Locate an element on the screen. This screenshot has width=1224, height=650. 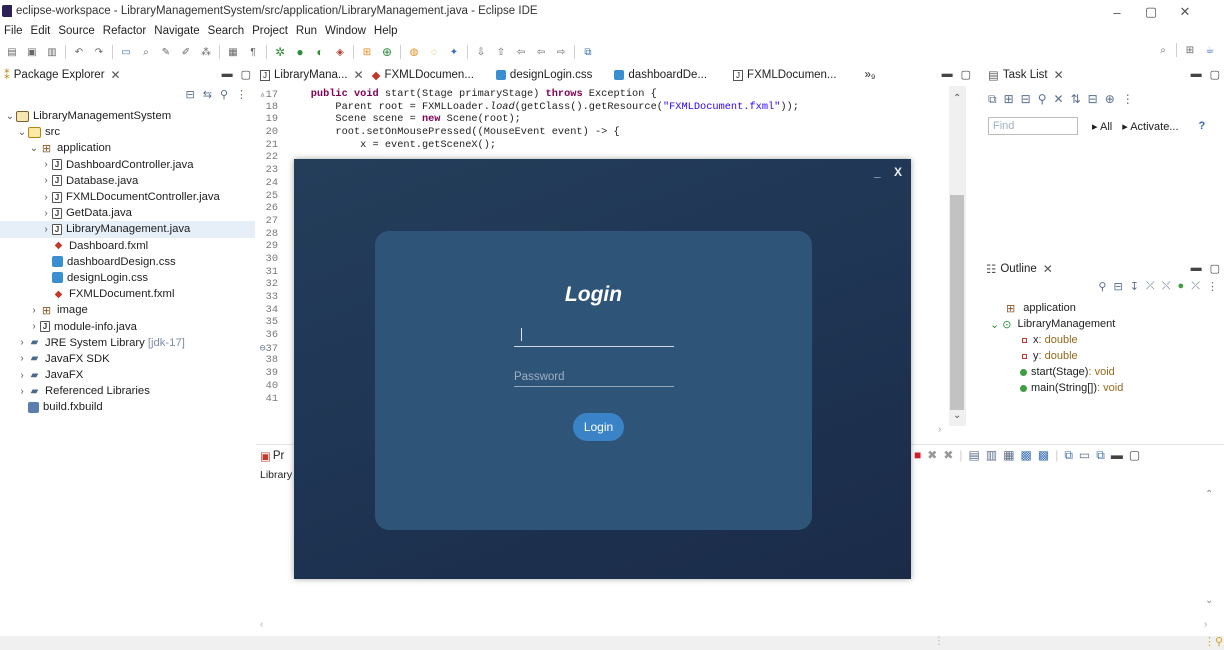
link-with-editor-icon: ⇆ is located at coordinates (207, 94).